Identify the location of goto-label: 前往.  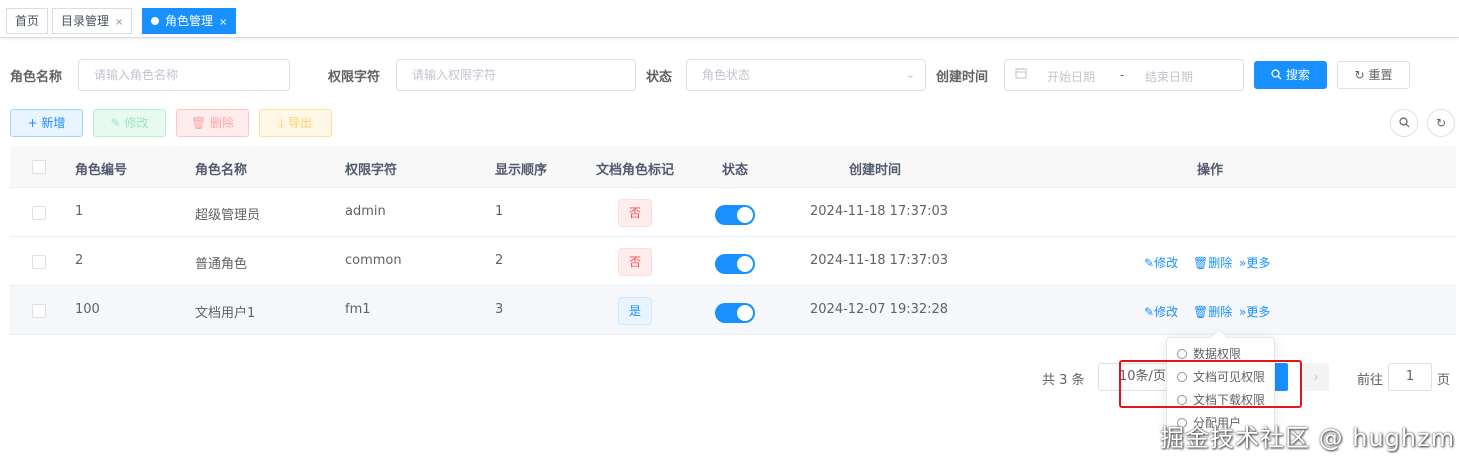
(1370, 380).